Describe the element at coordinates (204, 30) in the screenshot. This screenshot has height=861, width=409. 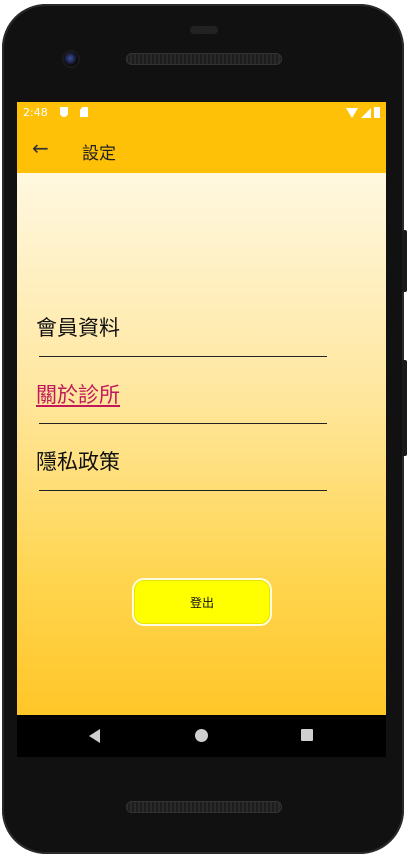
I see `top-notch` at that location.